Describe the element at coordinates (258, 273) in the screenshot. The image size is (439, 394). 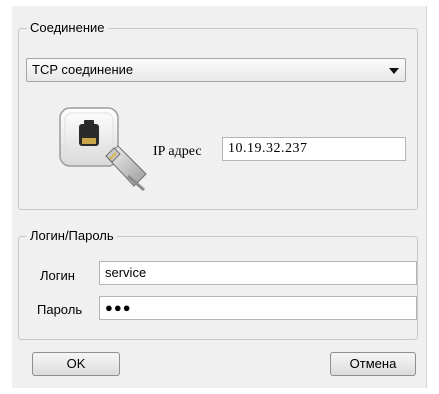
I see `login-input: service` at that location.